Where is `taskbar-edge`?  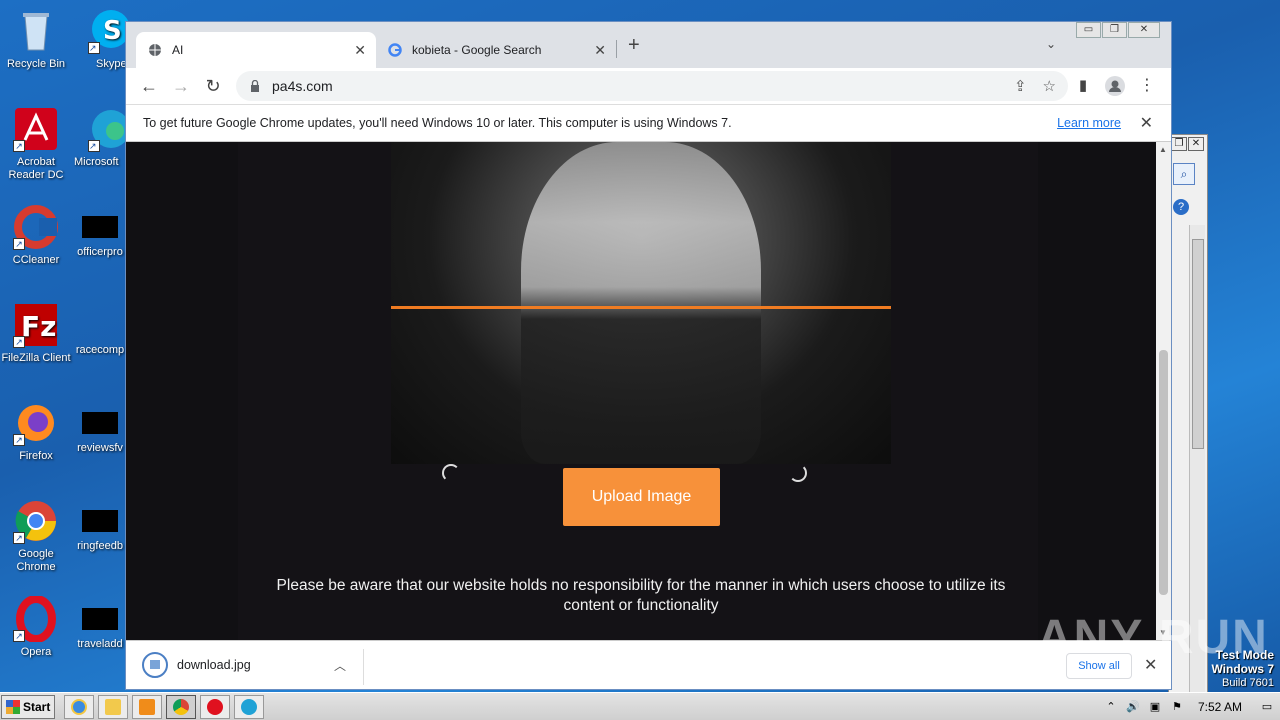 taskbar-edge is located at coordinates (249, 707).